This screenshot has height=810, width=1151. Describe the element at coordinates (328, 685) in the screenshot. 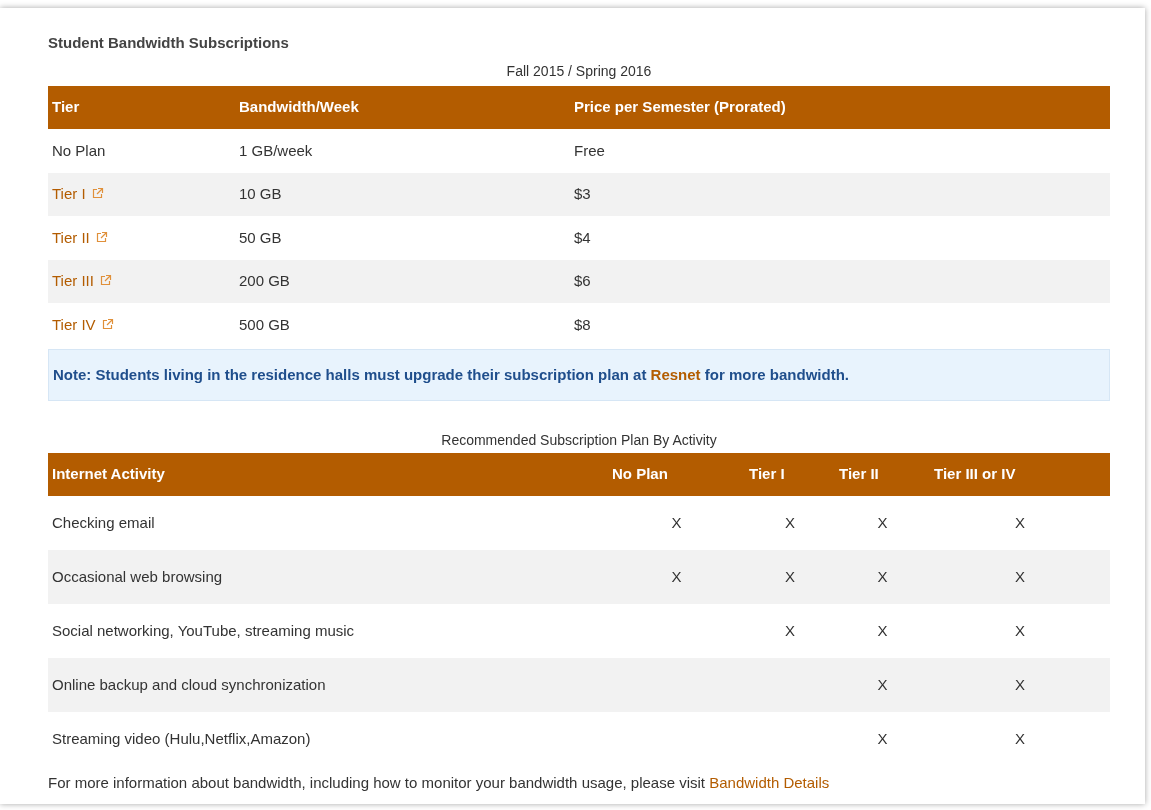

I see `table-cell: Online backup and cloud synchronization` at that location.